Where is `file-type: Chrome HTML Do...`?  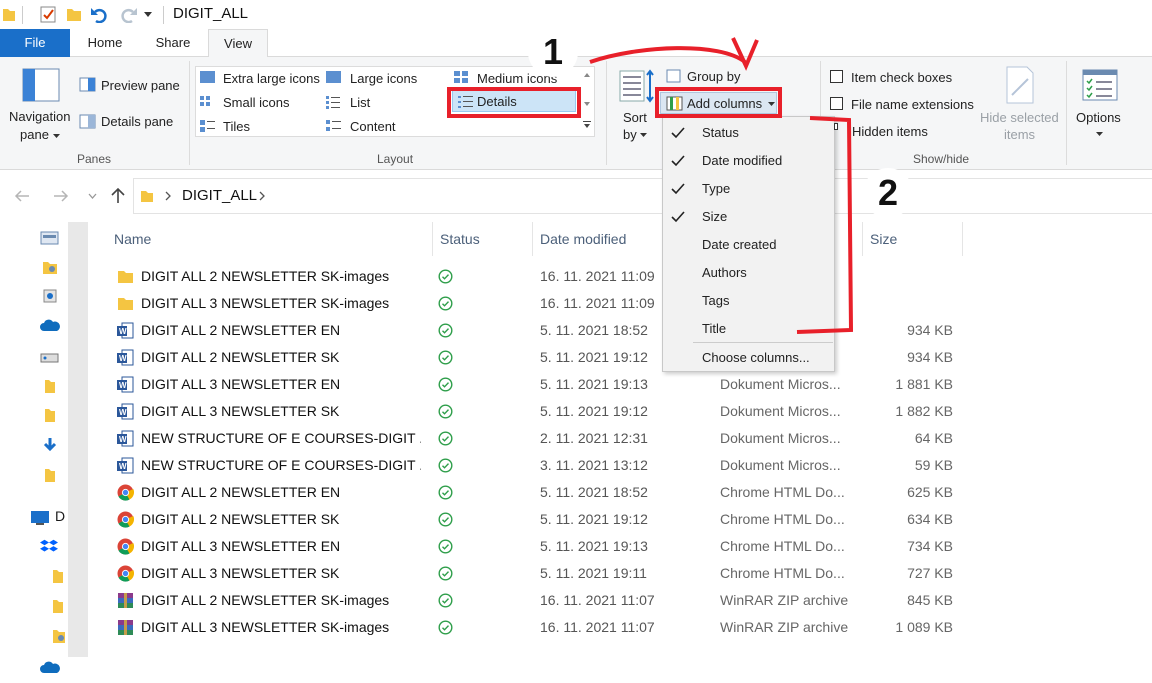
file-type: Chrome HTML Do... is located at coordinates (782, 492).